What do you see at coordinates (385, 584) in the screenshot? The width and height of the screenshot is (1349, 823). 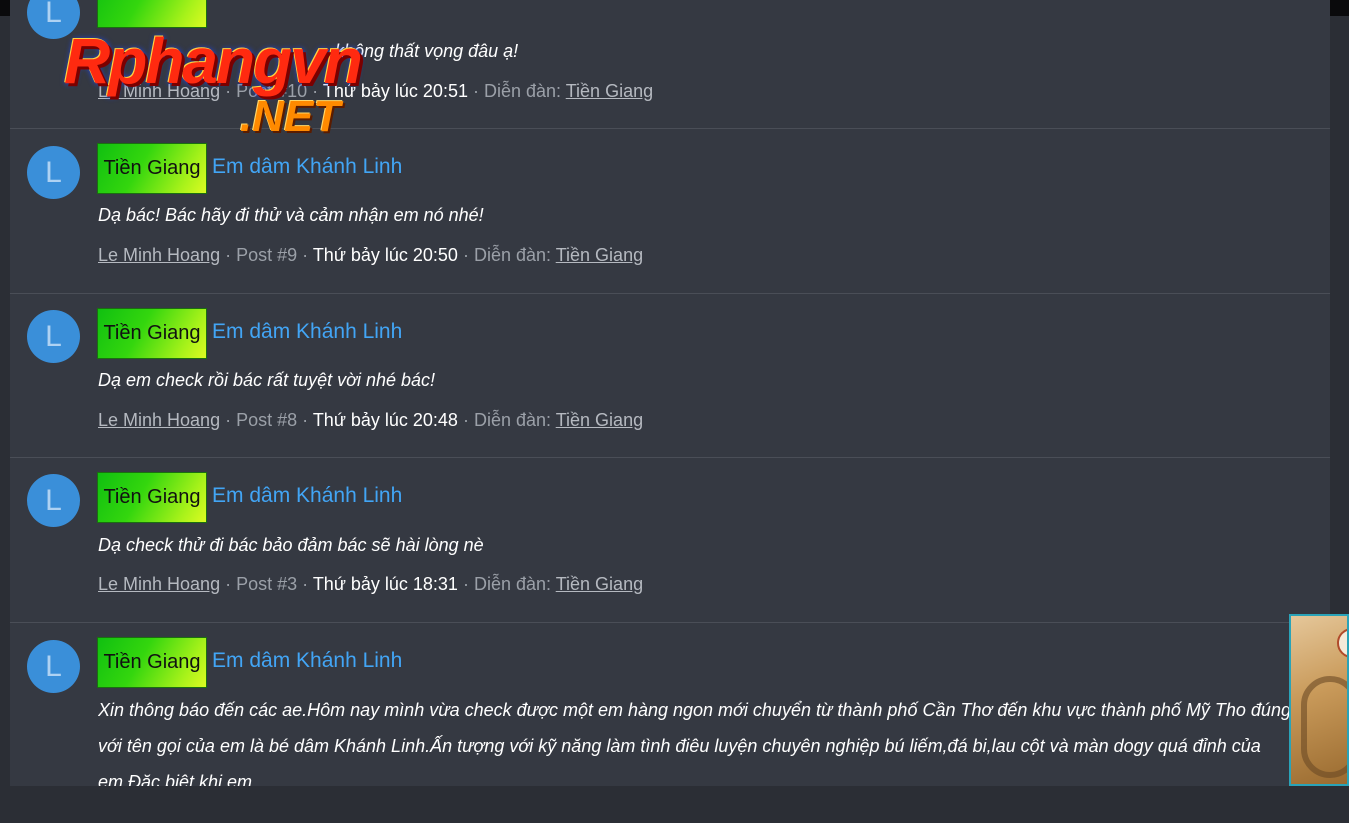 I see `post-time: Thứ bảy lúc 18:31` at bounding box center [385, 584].